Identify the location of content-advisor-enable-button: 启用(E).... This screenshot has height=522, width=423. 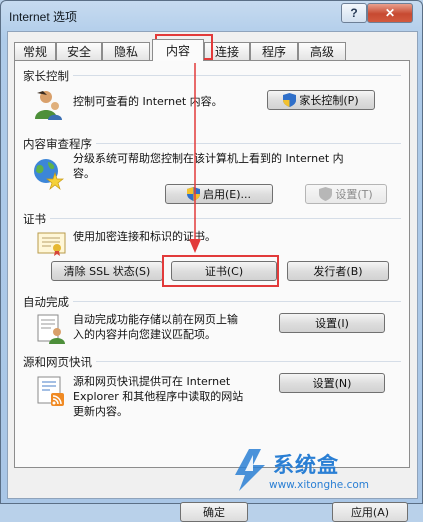
(219, 194).